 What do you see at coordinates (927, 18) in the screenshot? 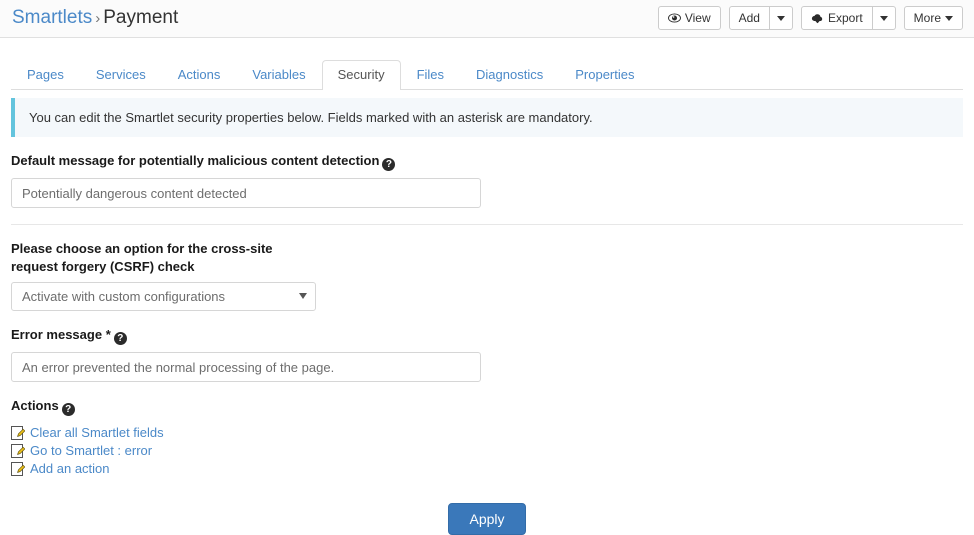
I see `more-button-label: More` at bounding box center [927, 18].